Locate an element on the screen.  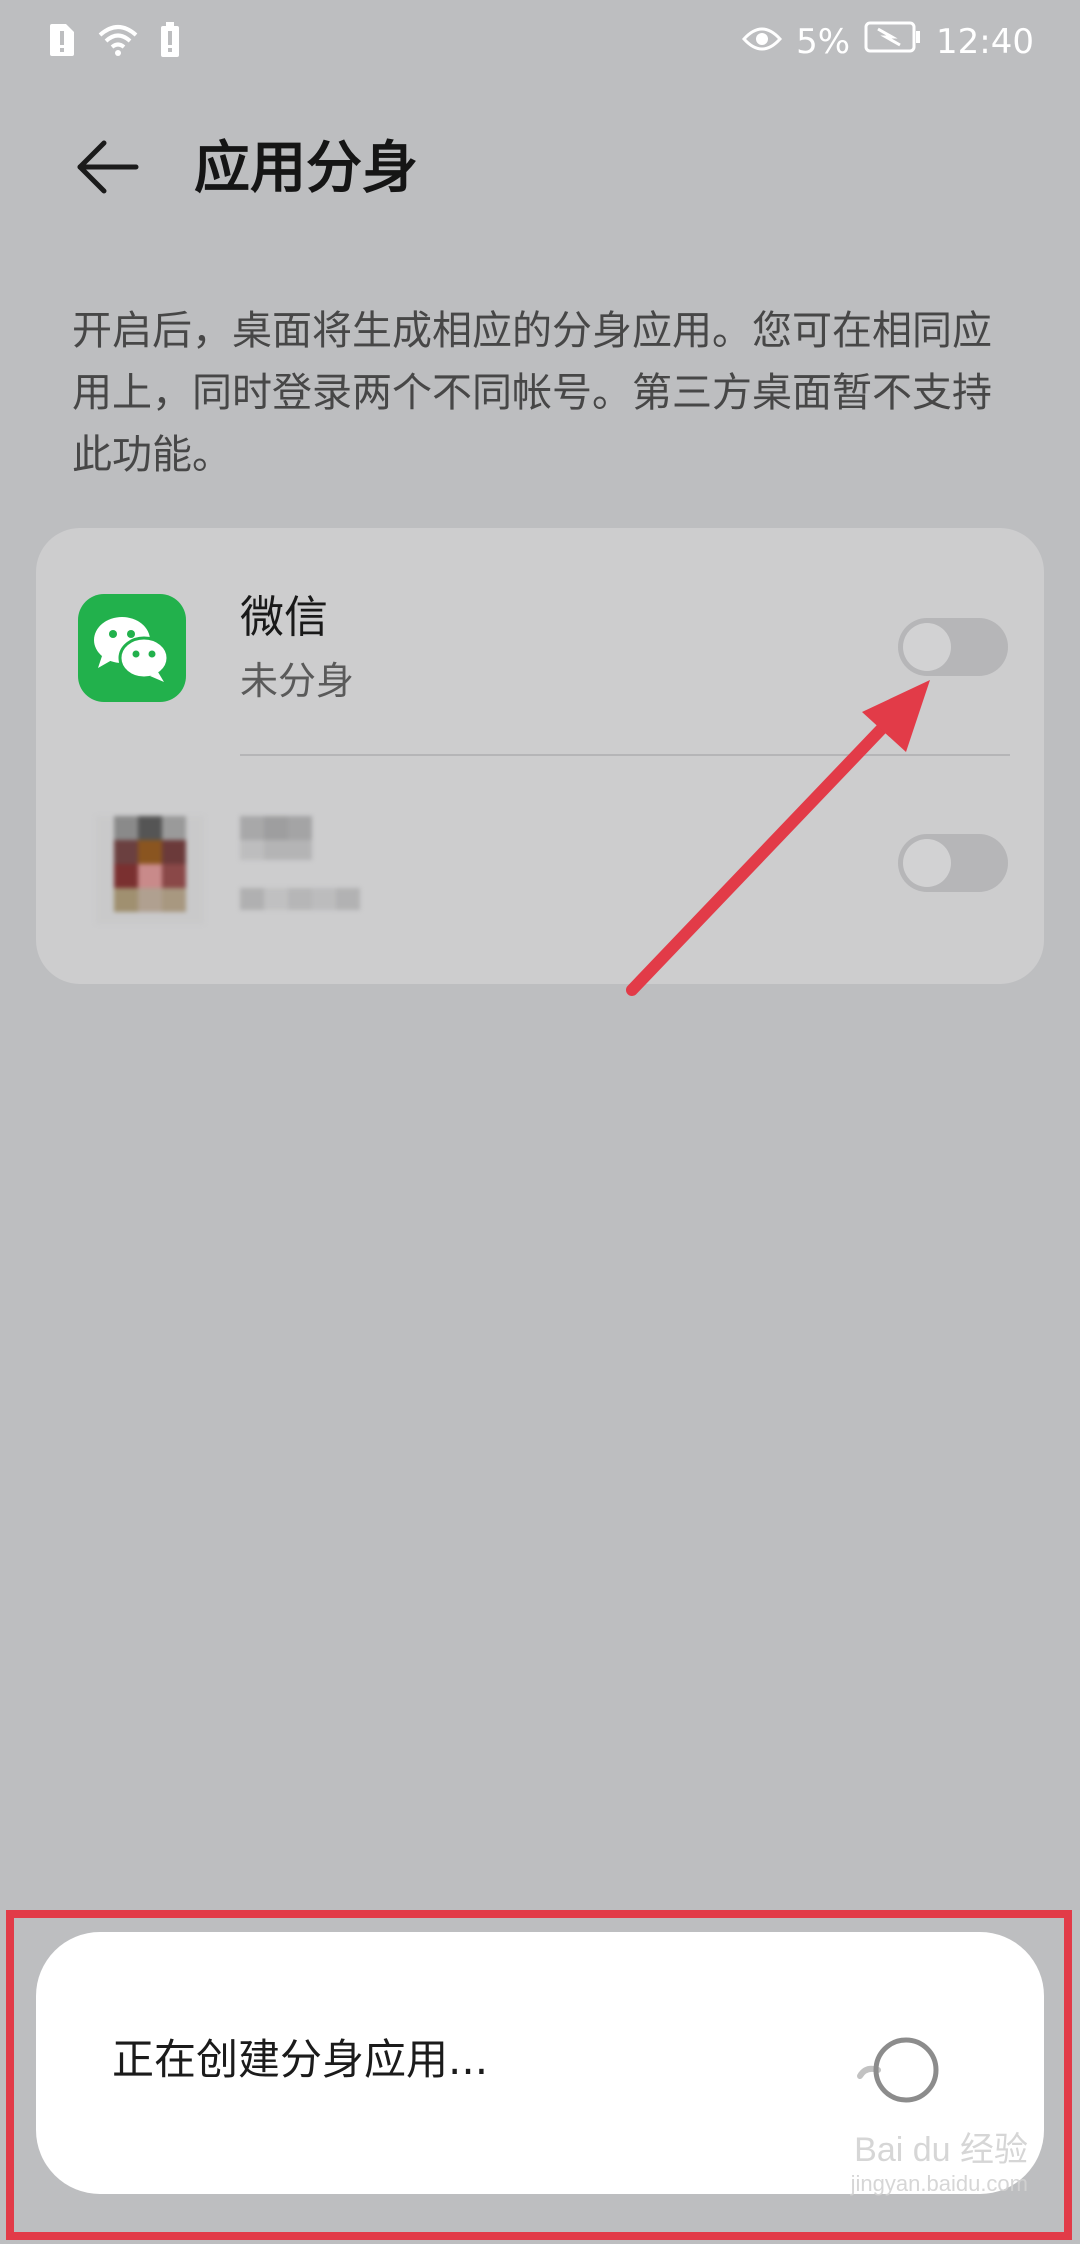
status-right-icons: 5% 12:40 is located at coordinates (888, 42).